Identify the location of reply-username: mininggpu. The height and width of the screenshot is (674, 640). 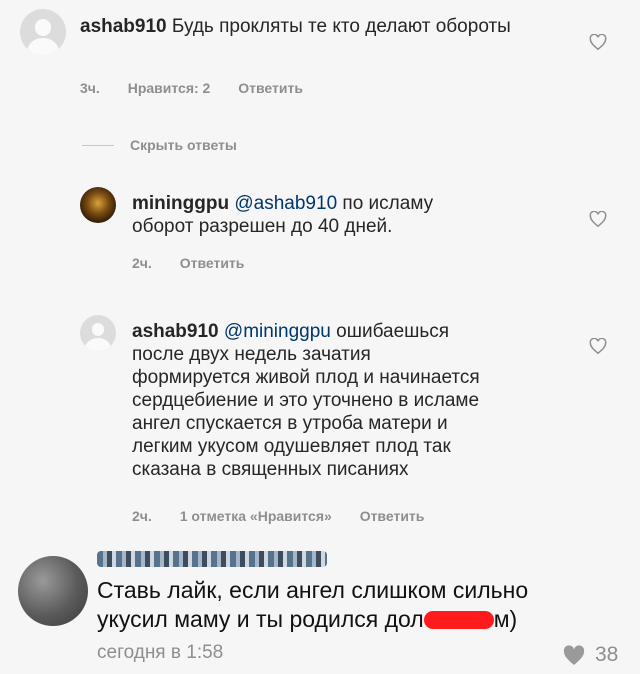
(180, 203).